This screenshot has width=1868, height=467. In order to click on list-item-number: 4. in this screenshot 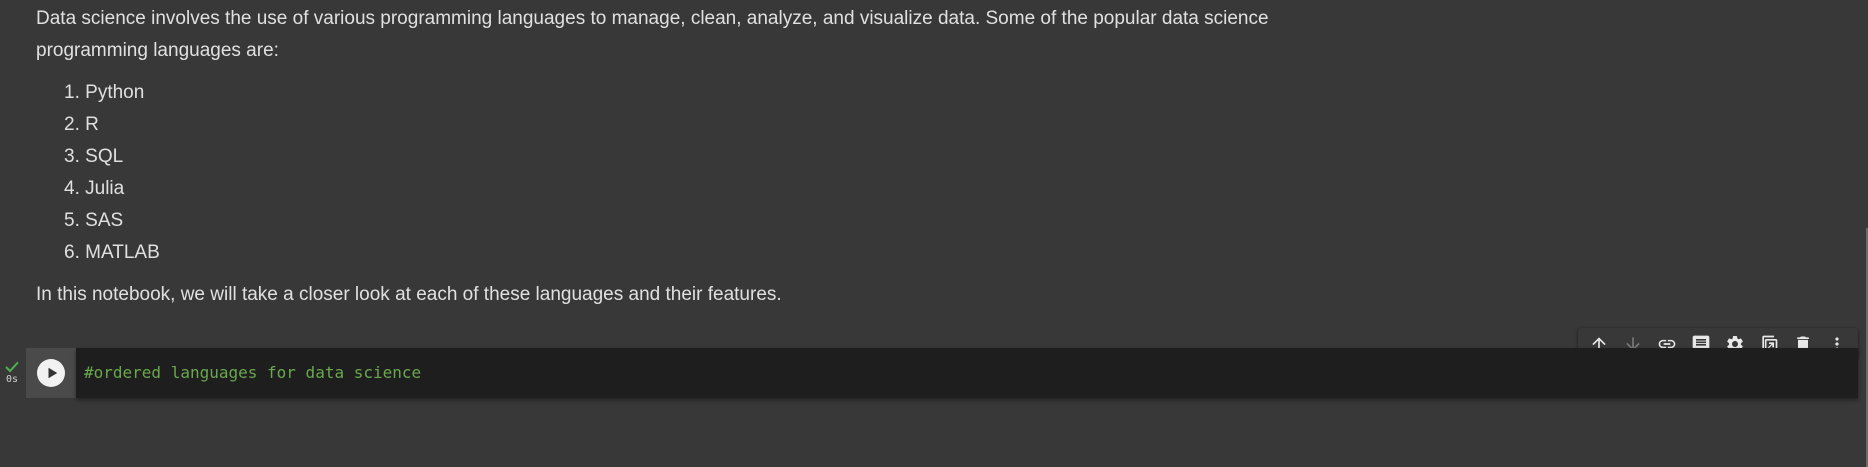, I will do `click(72, 188)`.